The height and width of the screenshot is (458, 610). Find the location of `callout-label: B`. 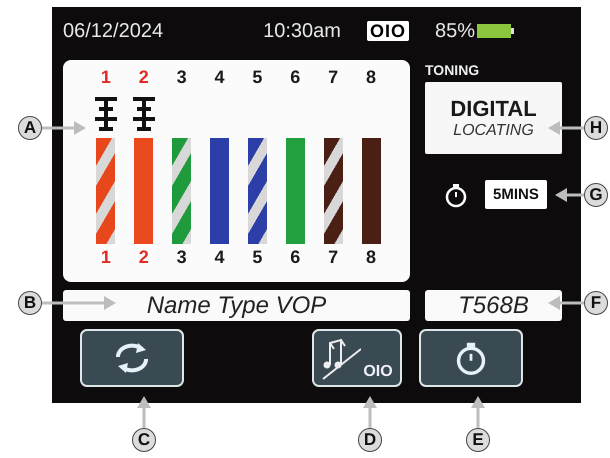

callout-label: B is located at coordinates (30, 303).